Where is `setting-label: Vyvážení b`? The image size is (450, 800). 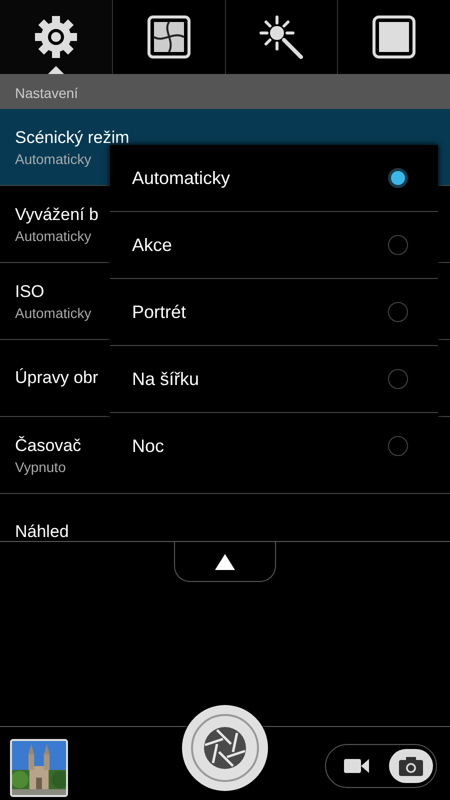
setting-label: Vyvážení b is located at coordinates (56, 214).